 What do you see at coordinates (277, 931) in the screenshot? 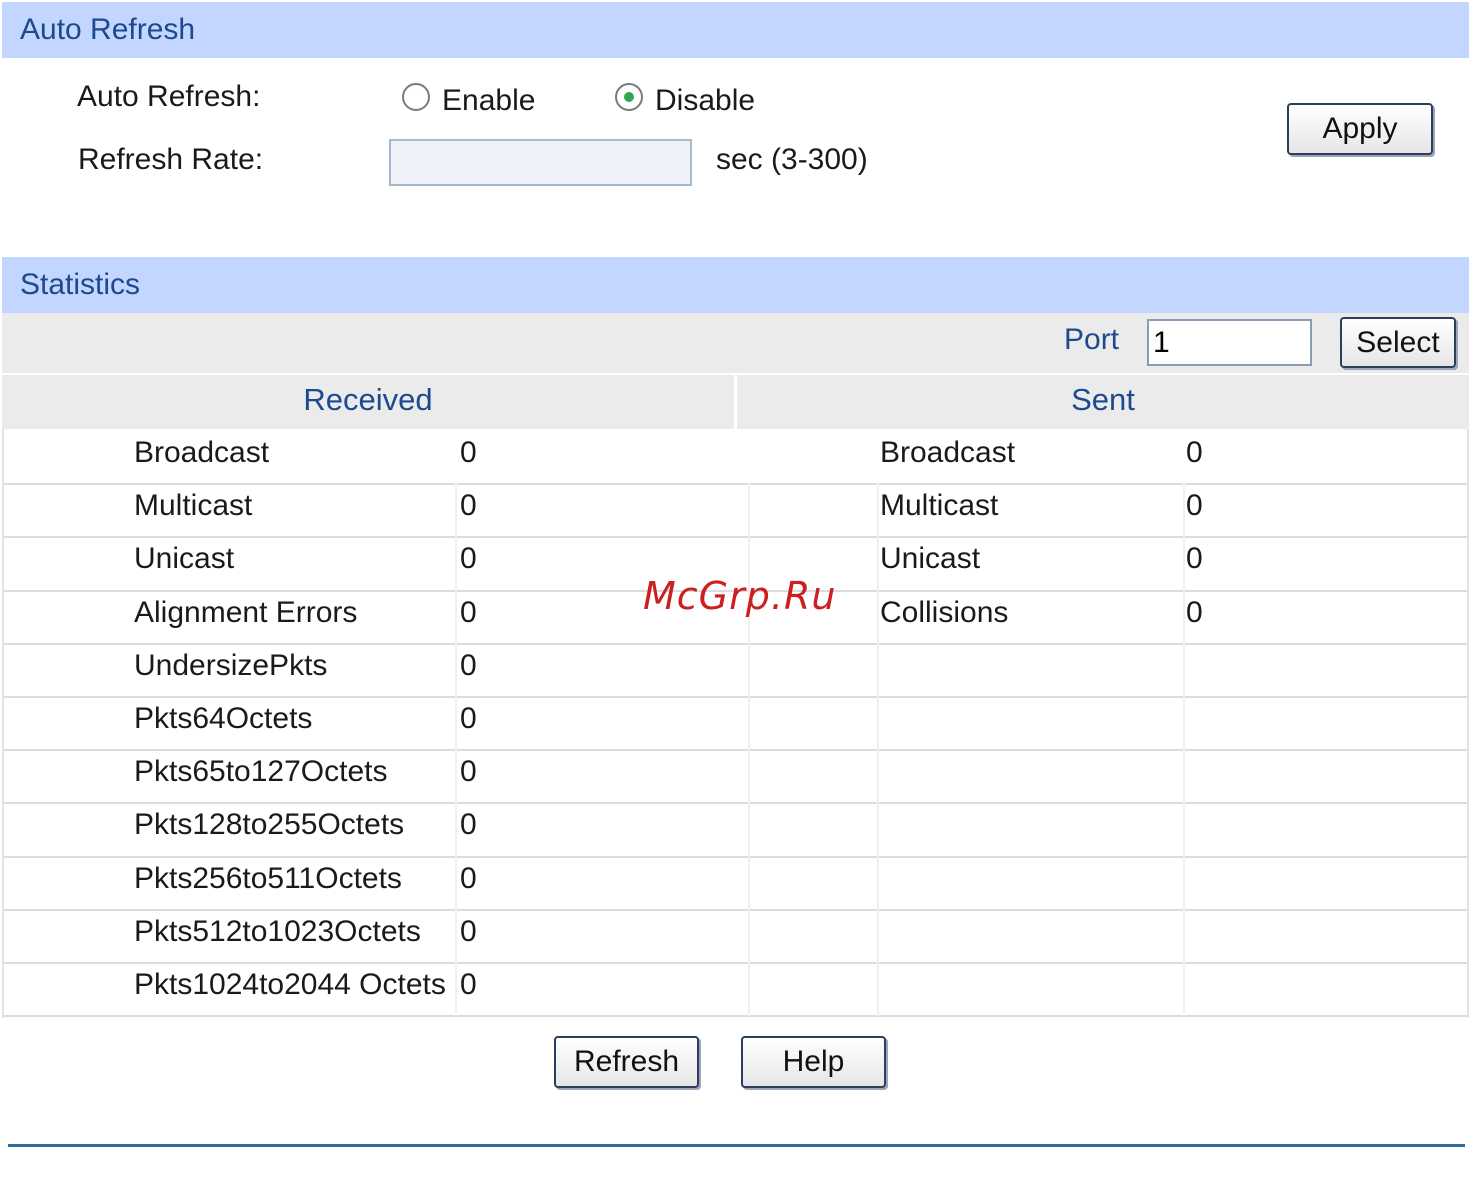
I see `received-stat-name: Pkts512to1023Octets` at bounding box center [277, 931].